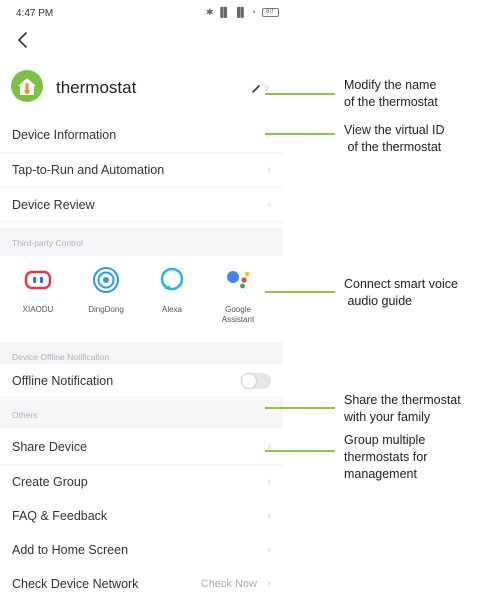  What do you see at coordinates (300, 408) in the screenshot?
I see `callout-leader-share` at bounding box center [300, 408].